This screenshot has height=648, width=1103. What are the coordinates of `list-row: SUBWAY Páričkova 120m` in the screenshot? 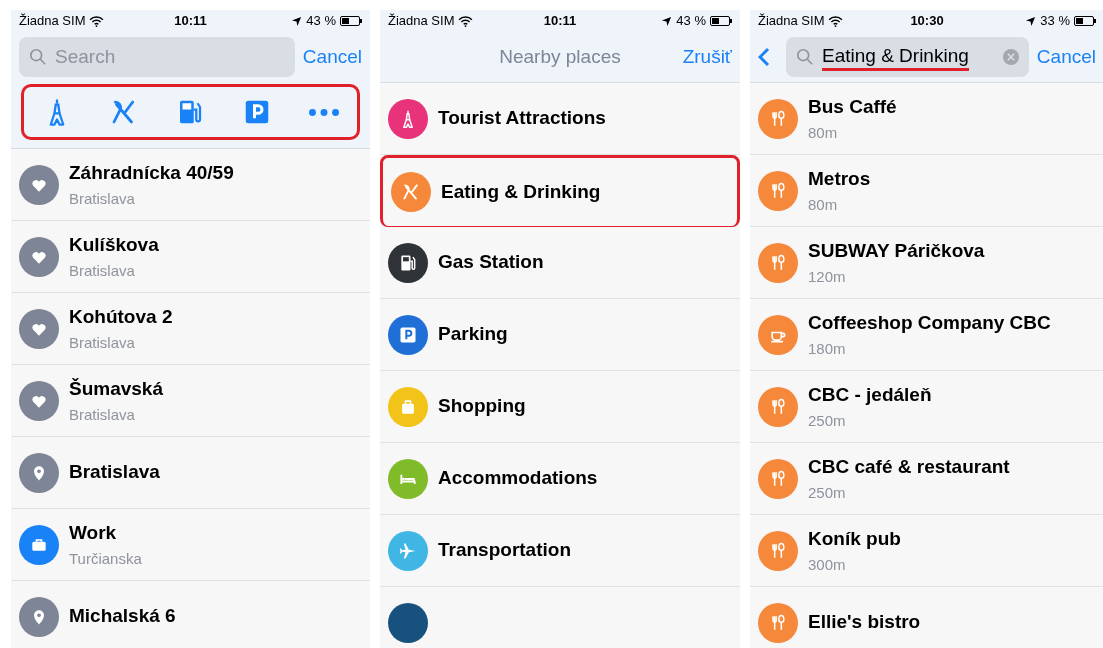 It's located at (926, 263).